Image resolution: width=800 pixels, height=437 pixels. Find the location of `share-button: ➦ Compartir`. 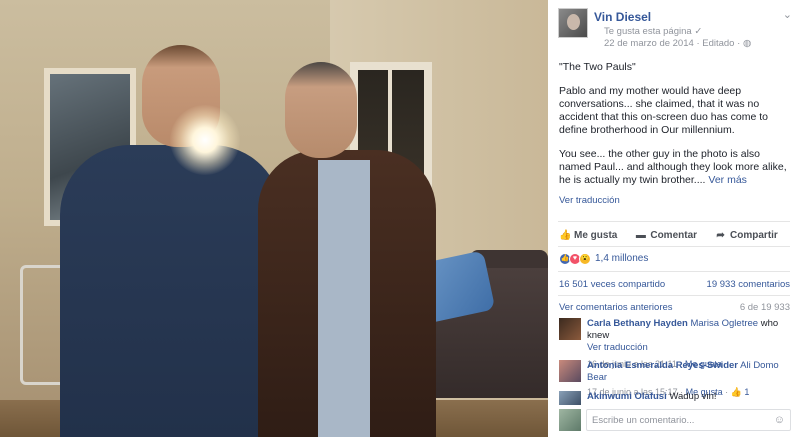

share-button: ➦ Compartir is located at coordinates (746, 235).